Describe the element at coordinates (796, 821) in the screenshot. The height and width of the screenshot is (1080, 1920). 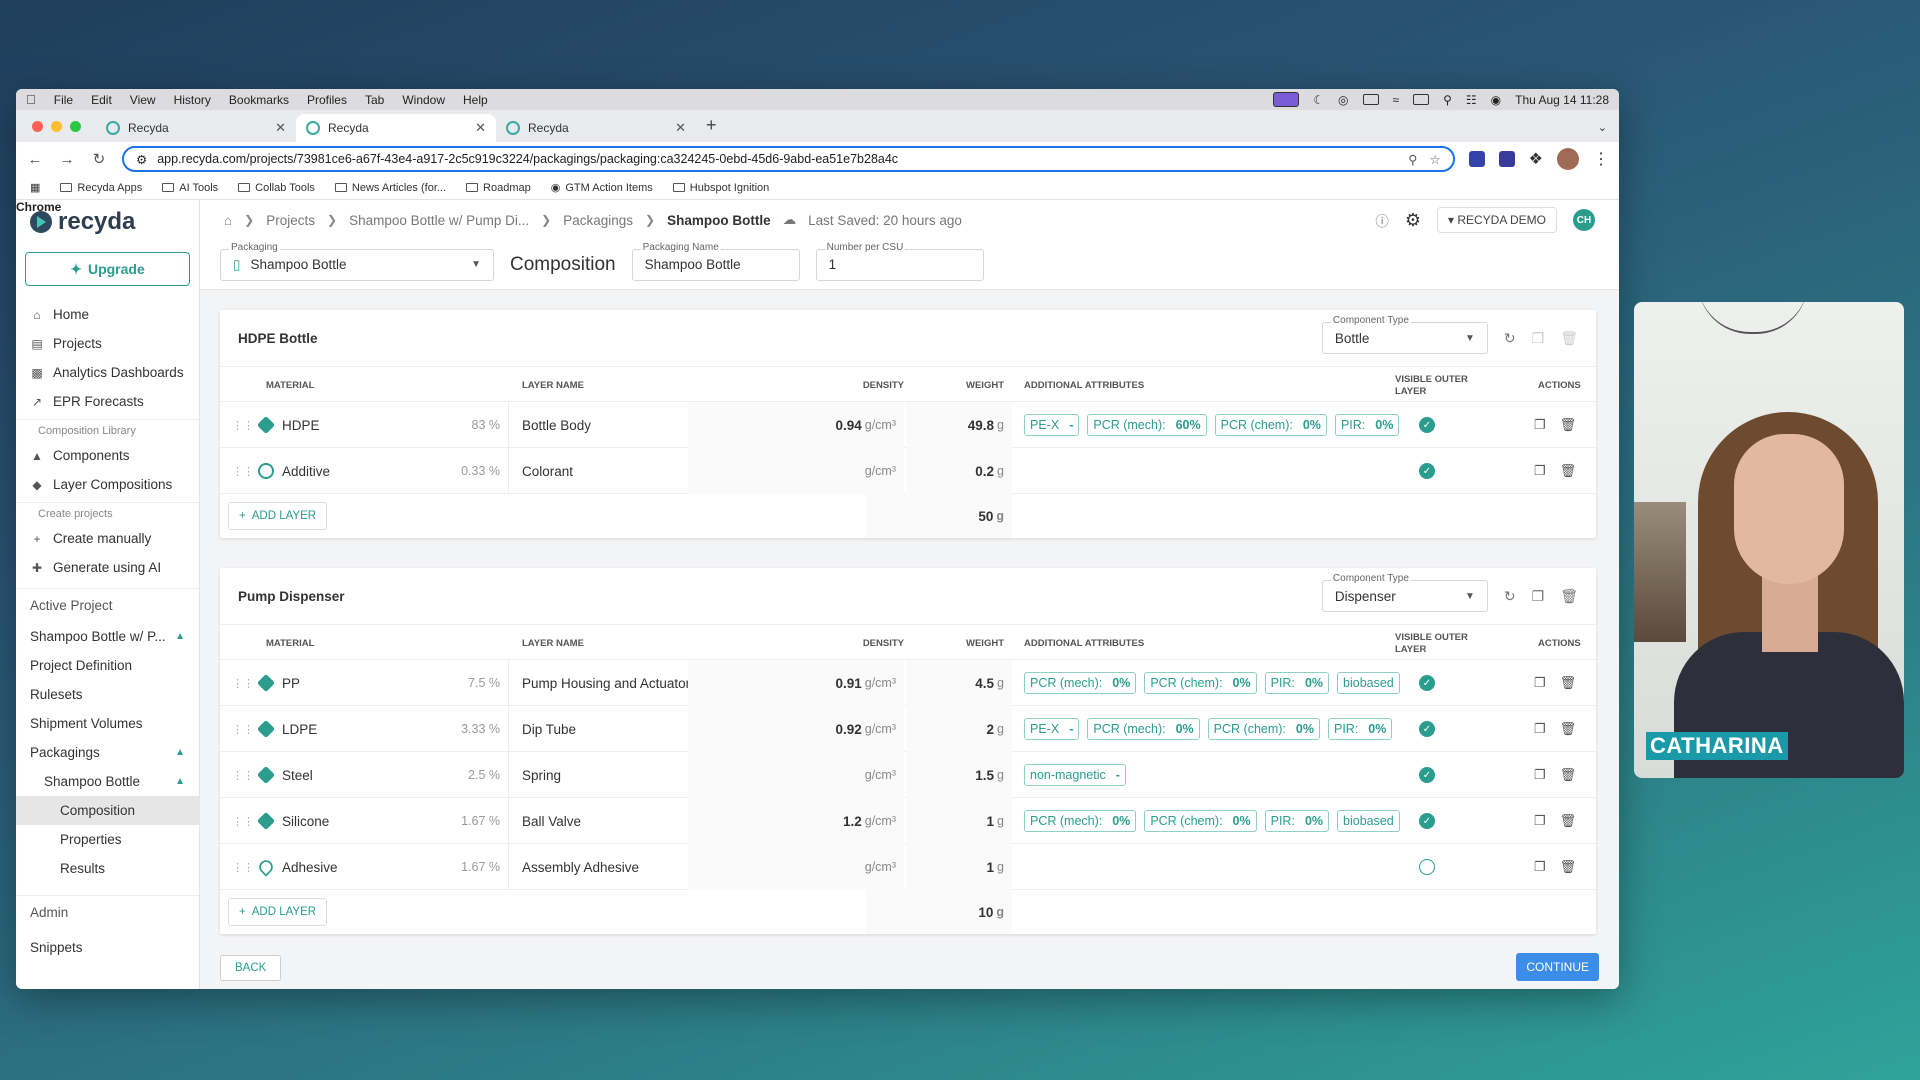
I see `density-cell: 1.2 g/cm³` at that location.